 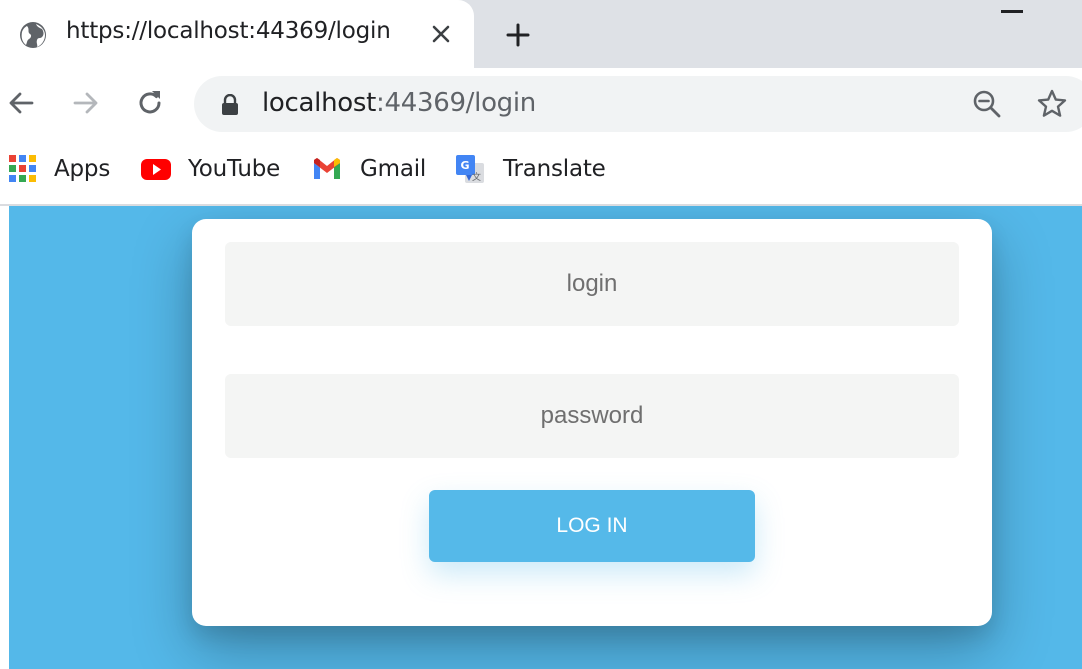 I want to click on google-translate-icon: G 文, so click(x=470, y=169).